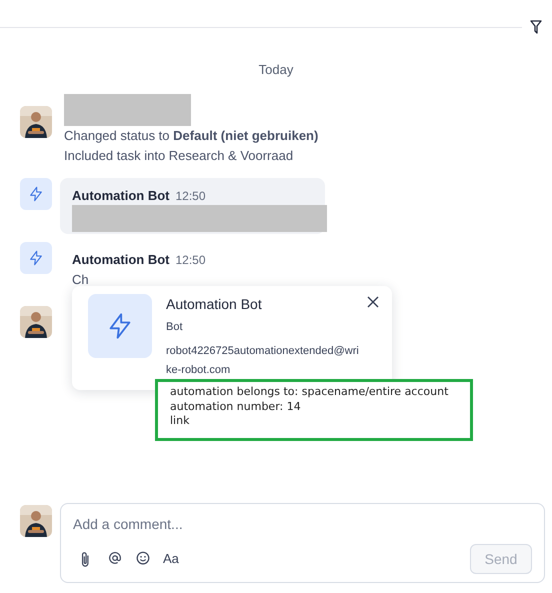  What do you see at coordinates (175, 327) in the screenshot?
I see `profile-role: Bot` at bounding box center [175, 327].